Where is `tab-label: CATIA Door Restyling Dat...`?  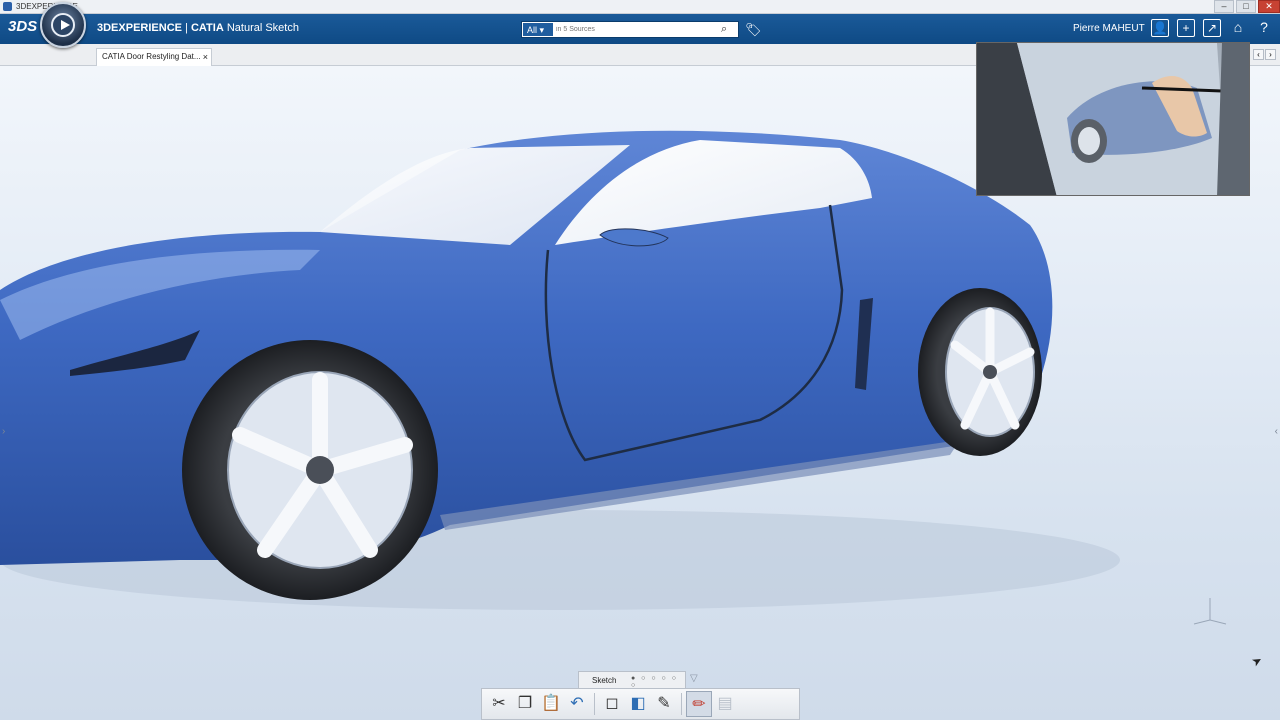 tab-label: CATIA Door Restyling Dat... is located at coordinates (151, 56).